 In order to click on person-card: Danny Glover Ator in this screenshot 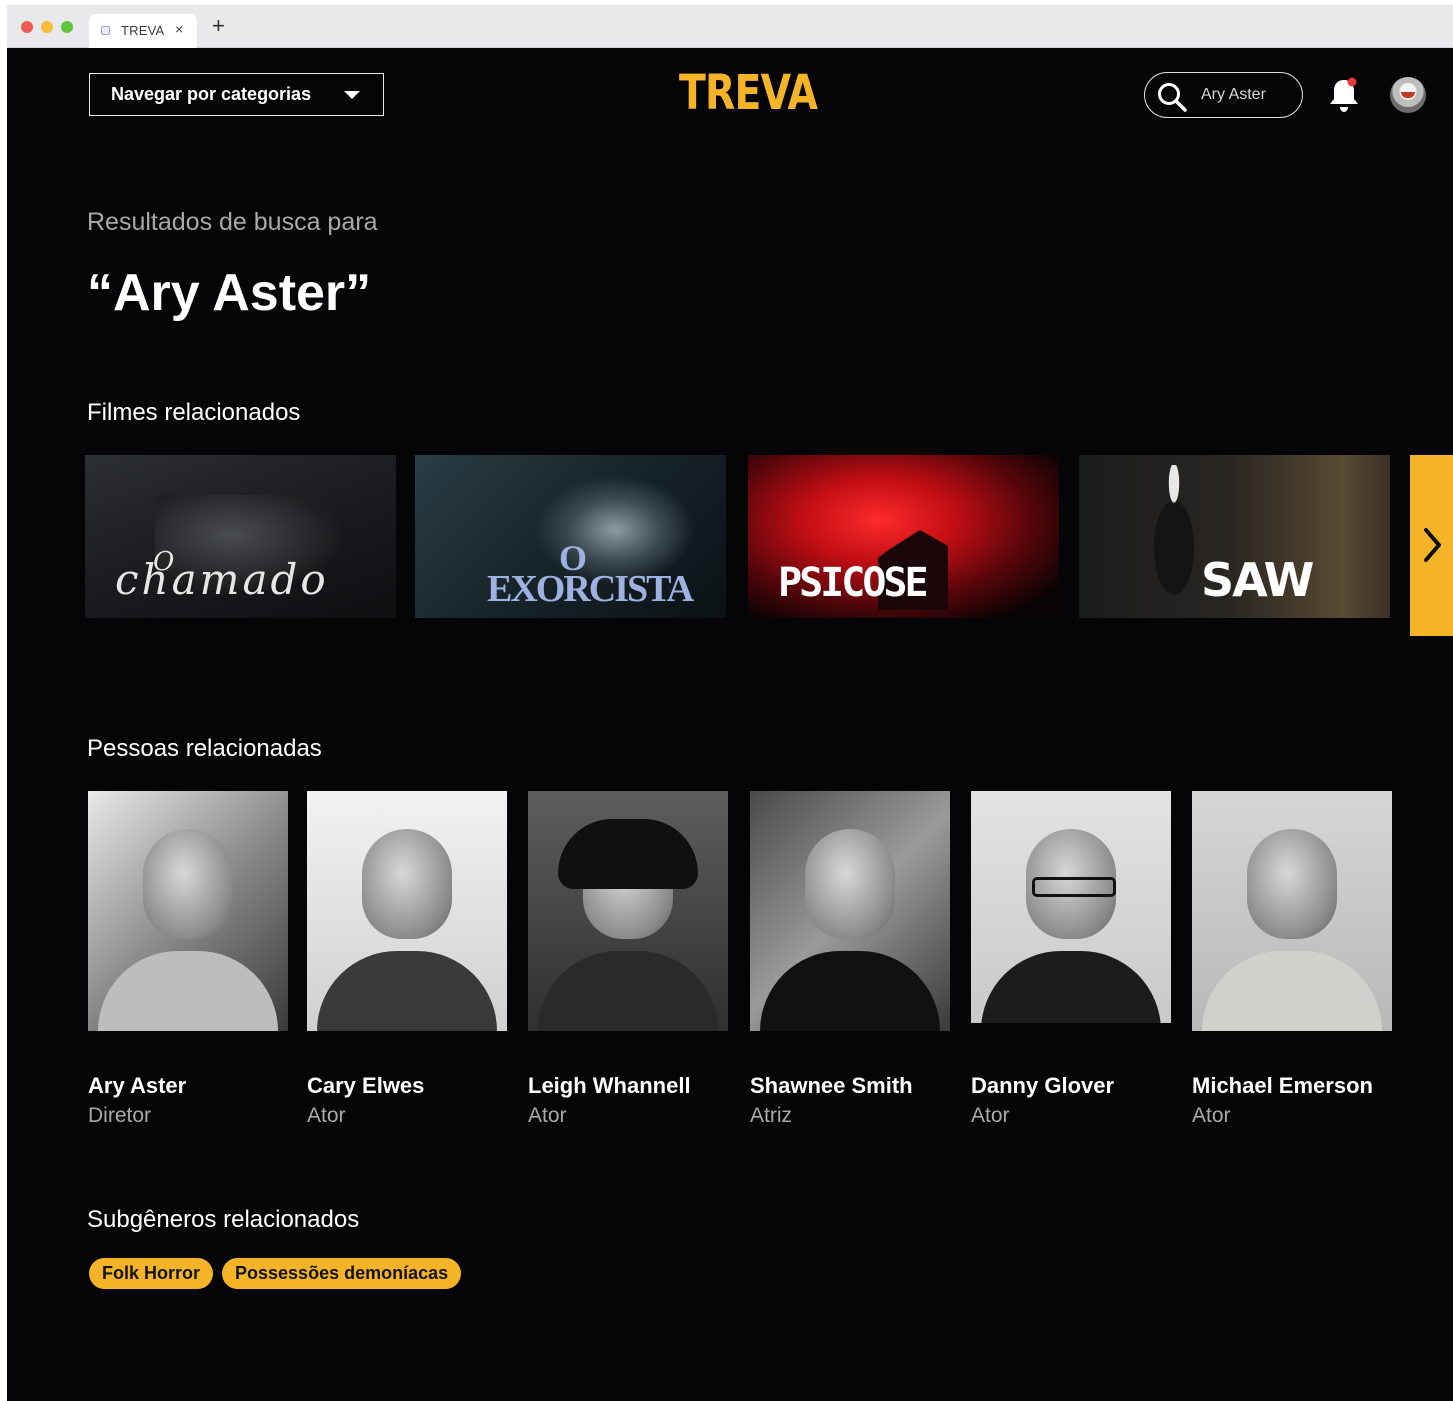, I will do `click(1071, 959)`.